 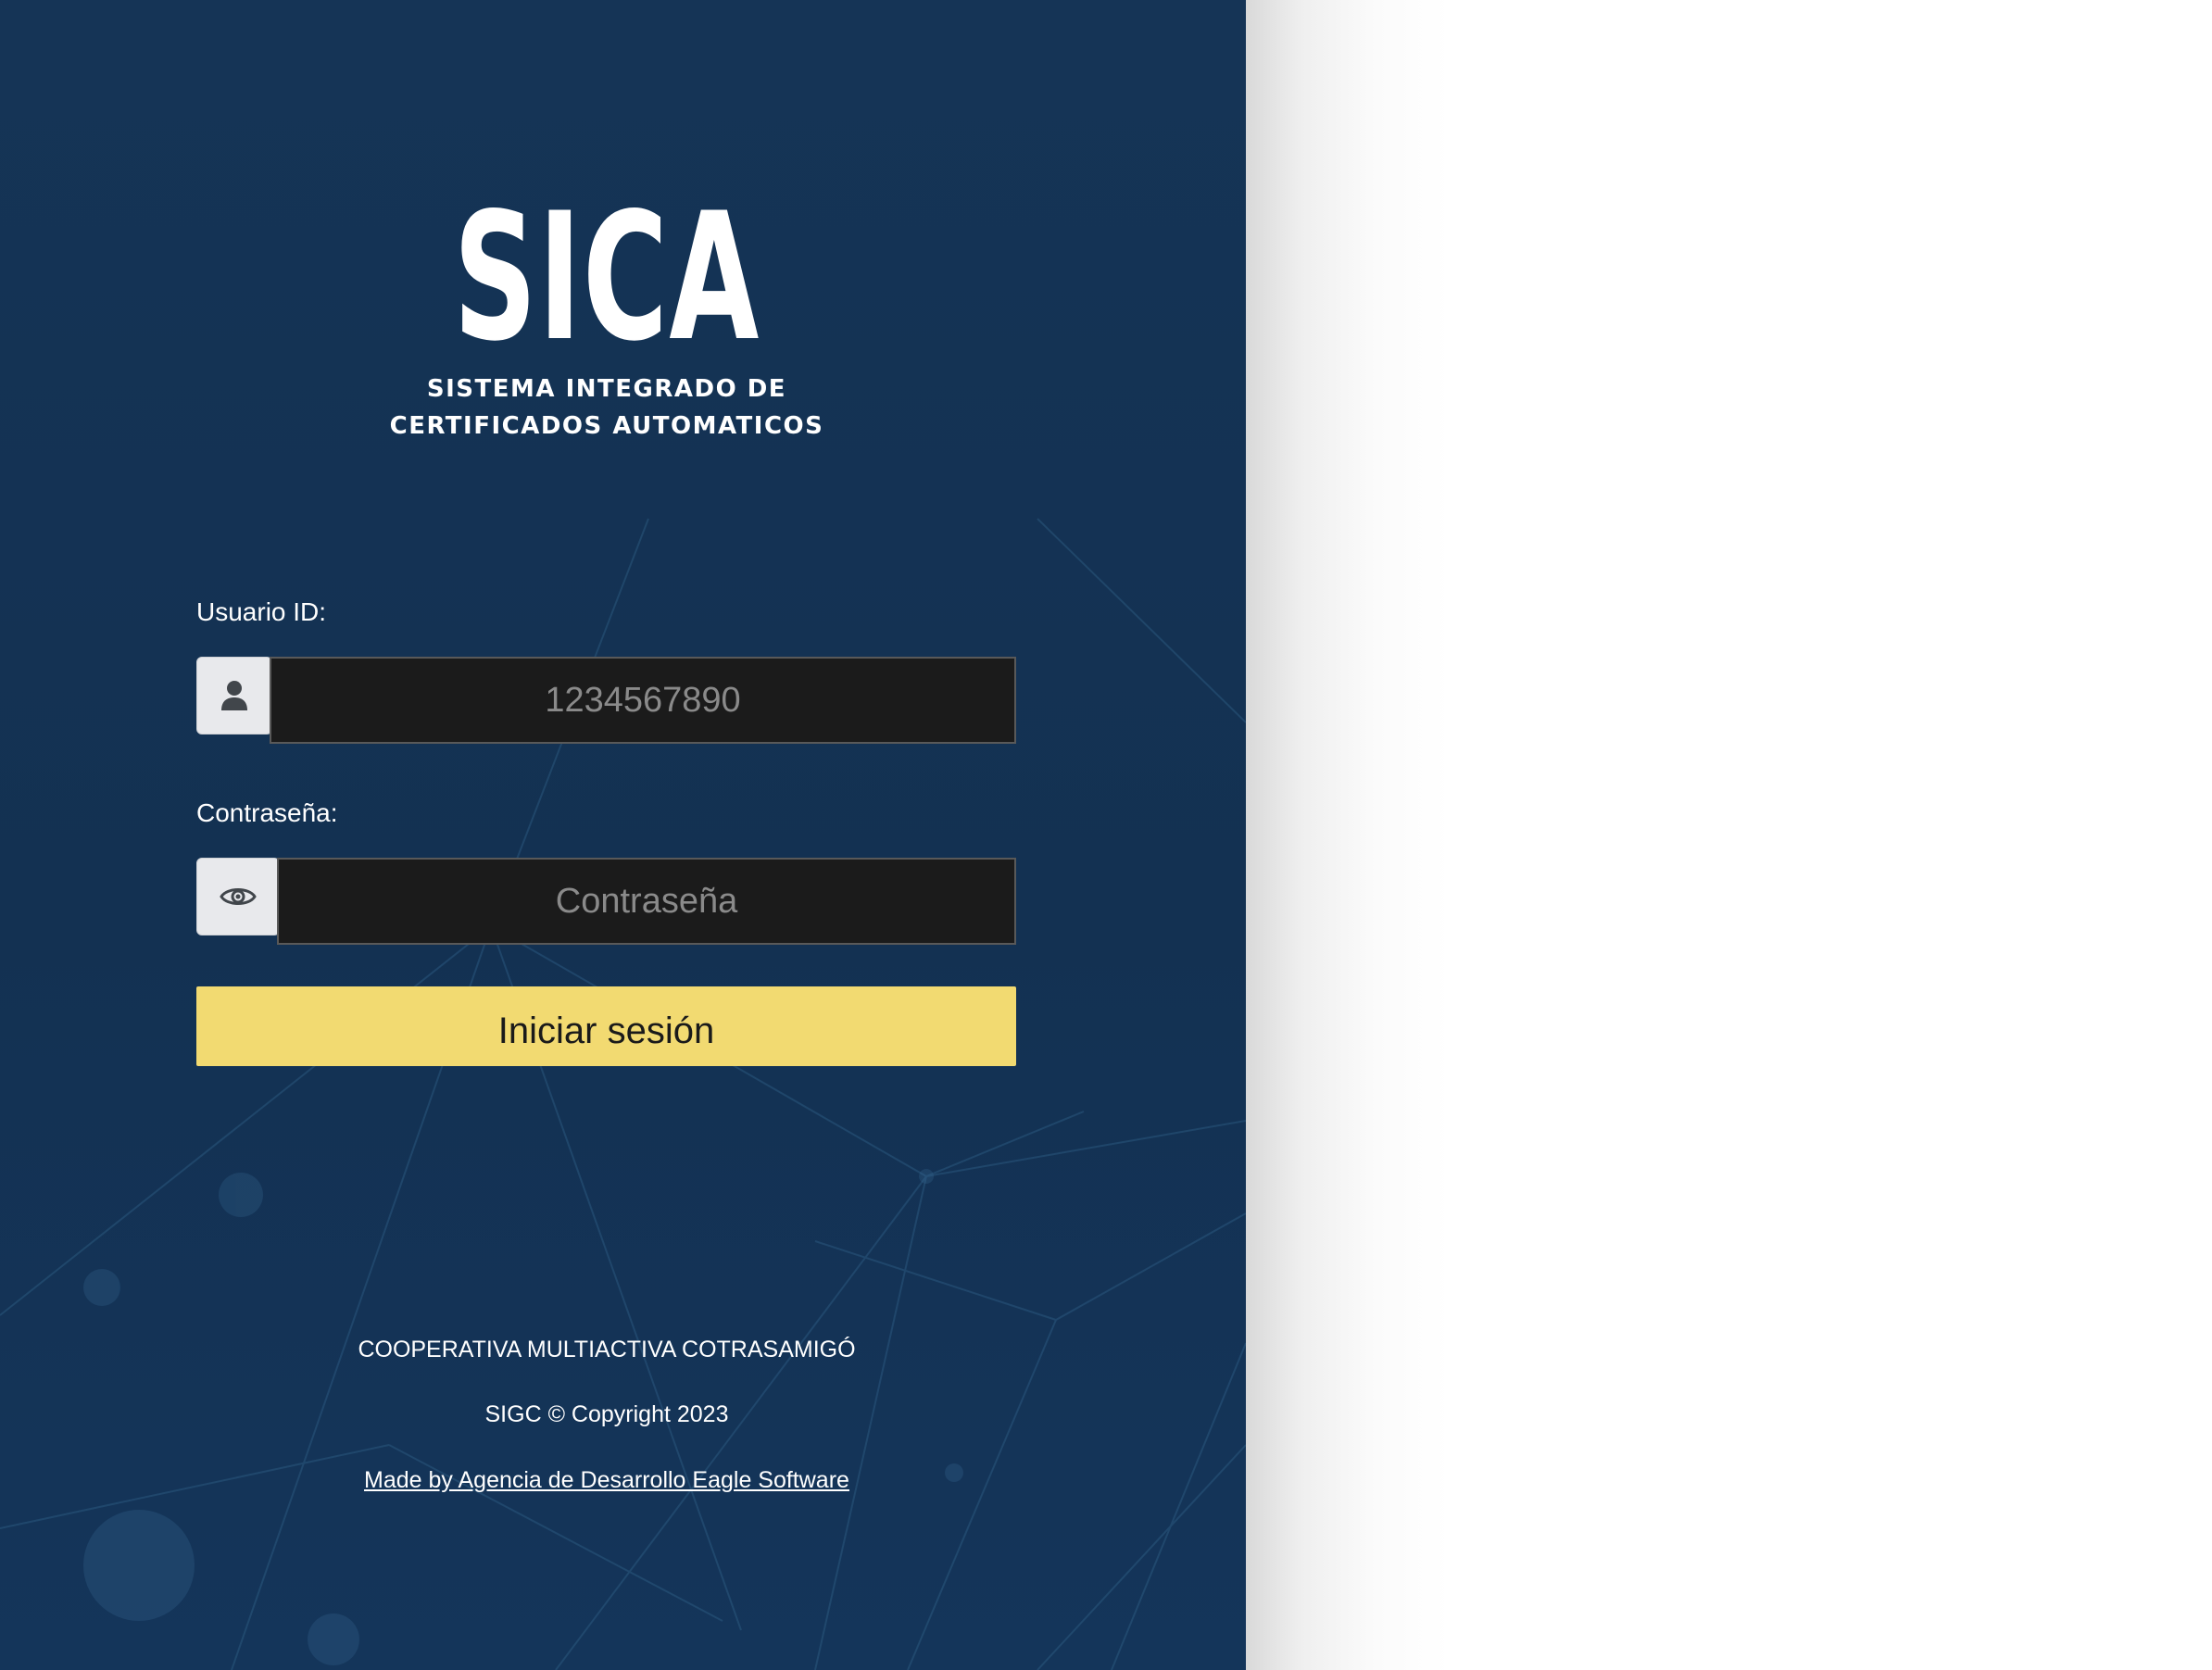 What do you see at coordinates (267, 812) in the screenshot?
I see `password-label: Contraseña:` at bounding box center [267, 812].